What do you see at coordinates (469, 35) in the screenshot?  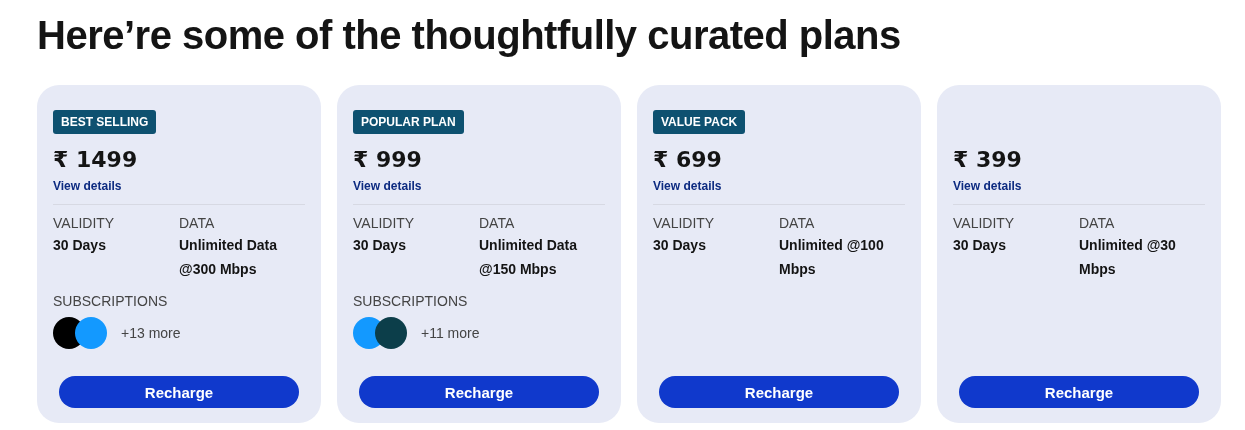 I see `page-heading: Here’re some of the thoughtfully curated plans` at bounding box center [469, 35].